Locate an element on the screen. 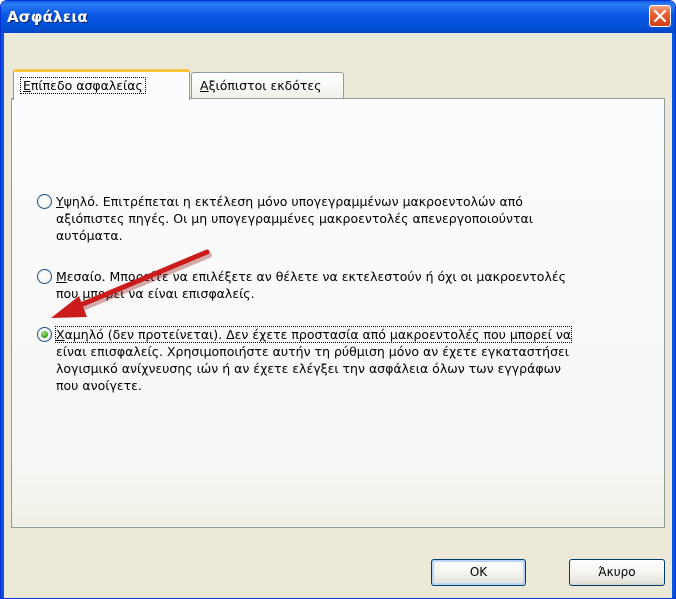 The height and width of the screenshot is (599, 676). close-button is located at coordinates (660, 16).